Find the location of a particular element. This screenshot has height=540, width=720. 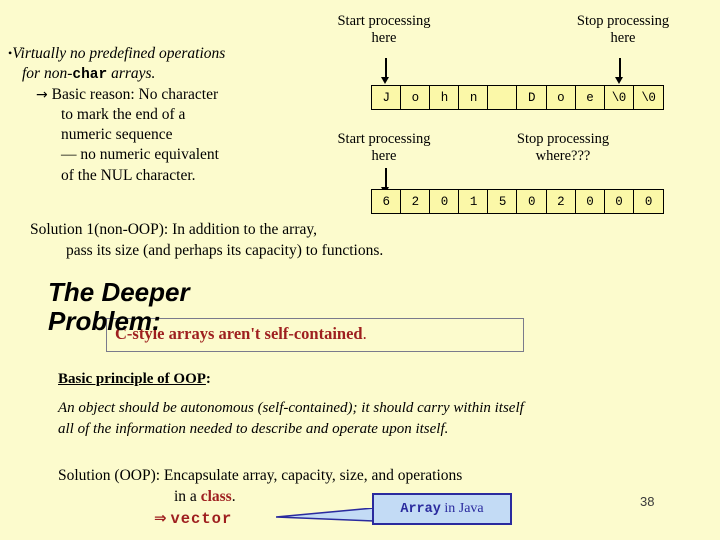

bullet-2-line2: to mark the end of a is located at coordinates (123, 115).